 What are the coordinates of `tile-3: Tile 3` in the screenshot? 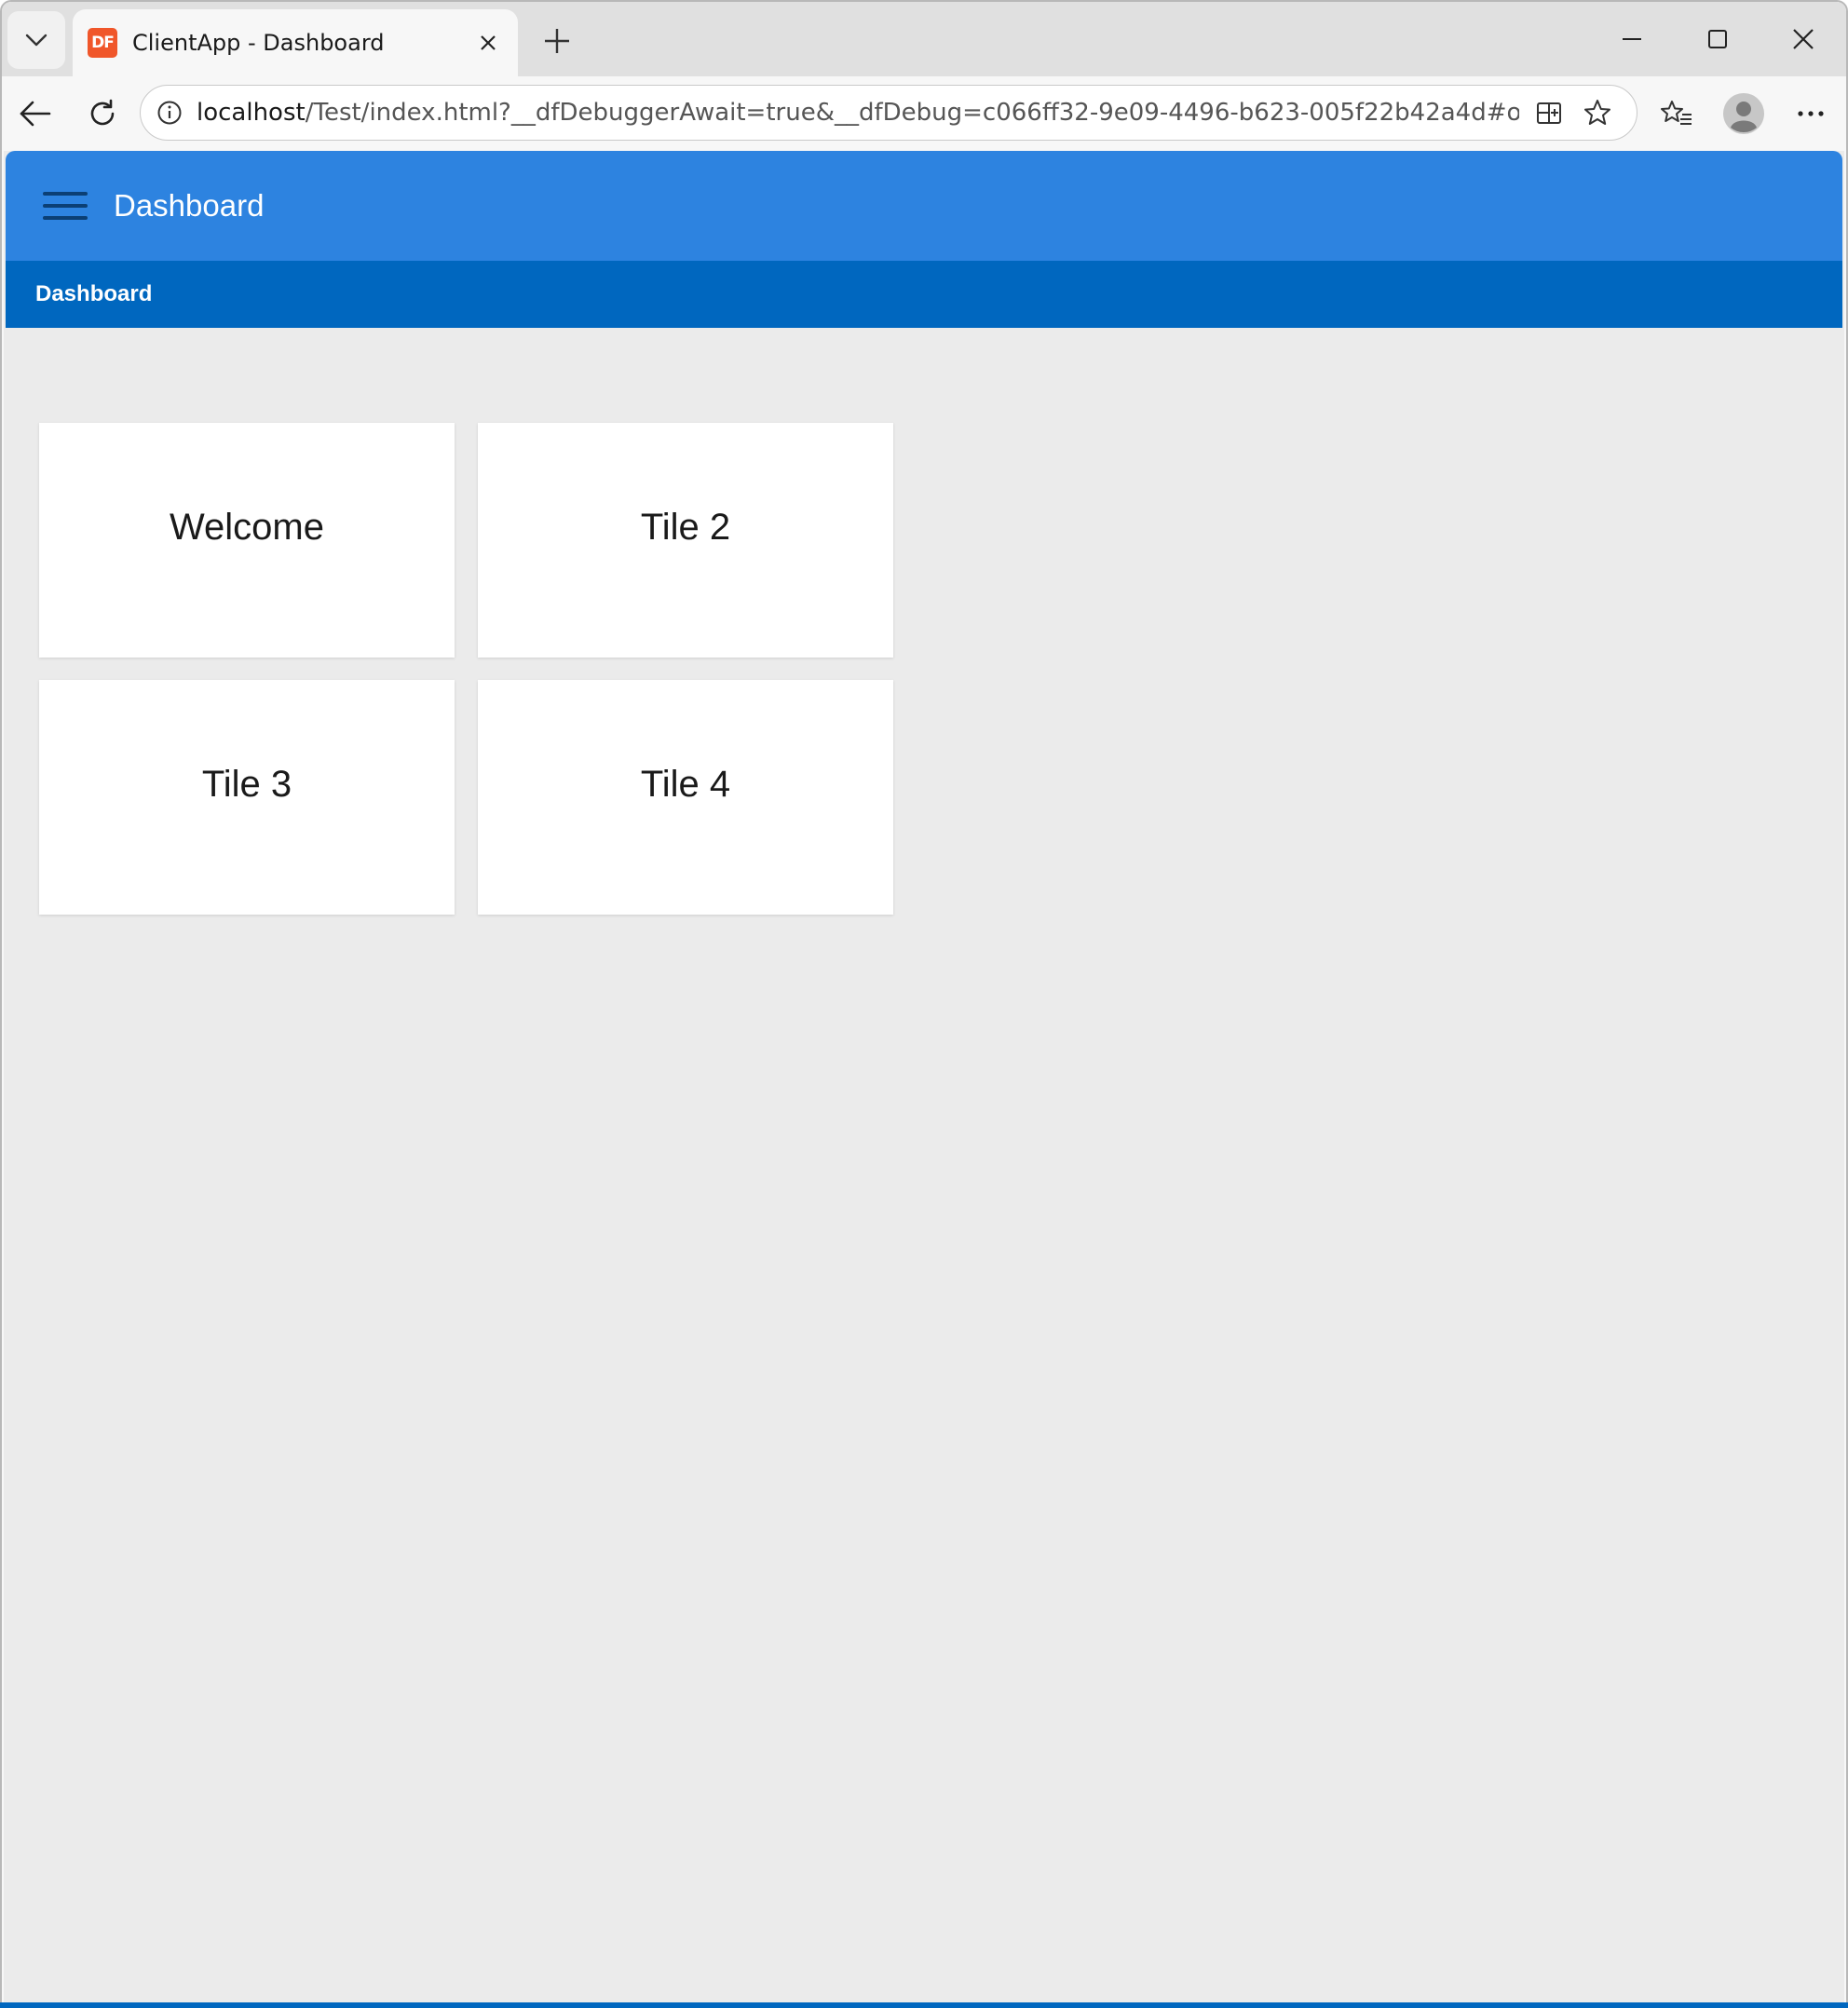 It's located at (247, 797).